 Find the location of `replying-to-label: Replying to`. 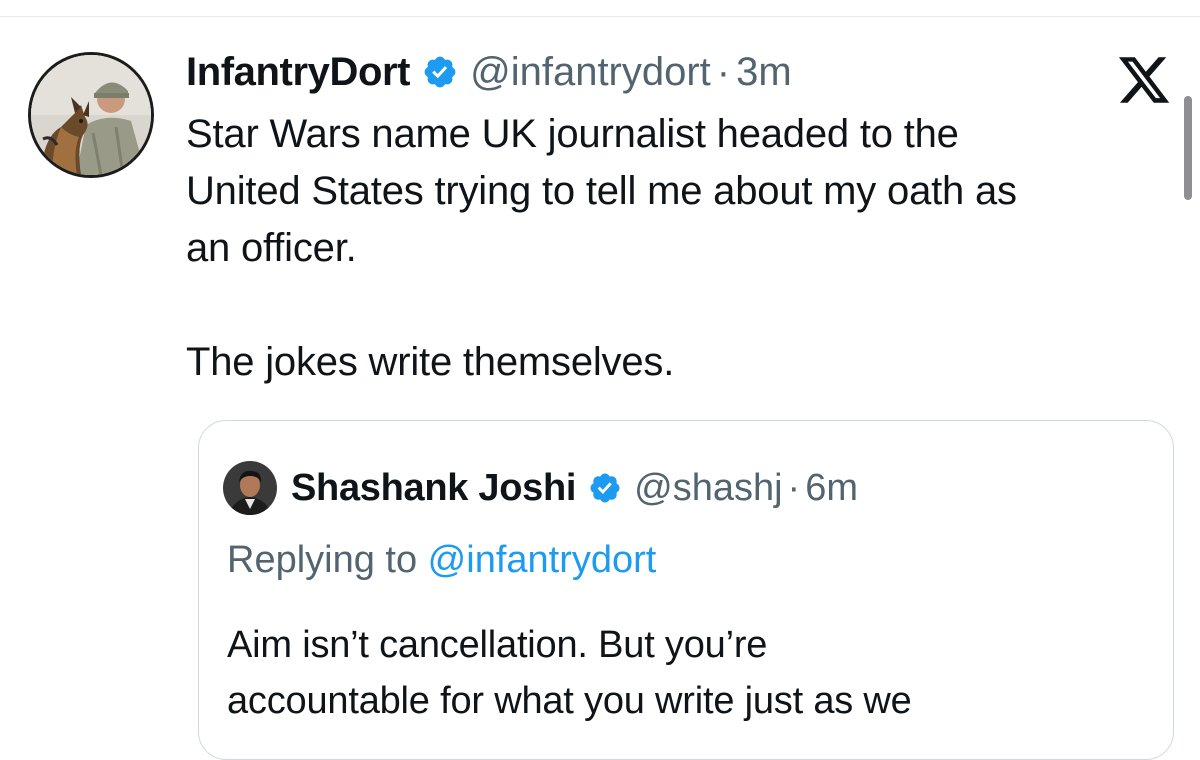

replying-to-label: Replying to is located at coordinates (327, 560).